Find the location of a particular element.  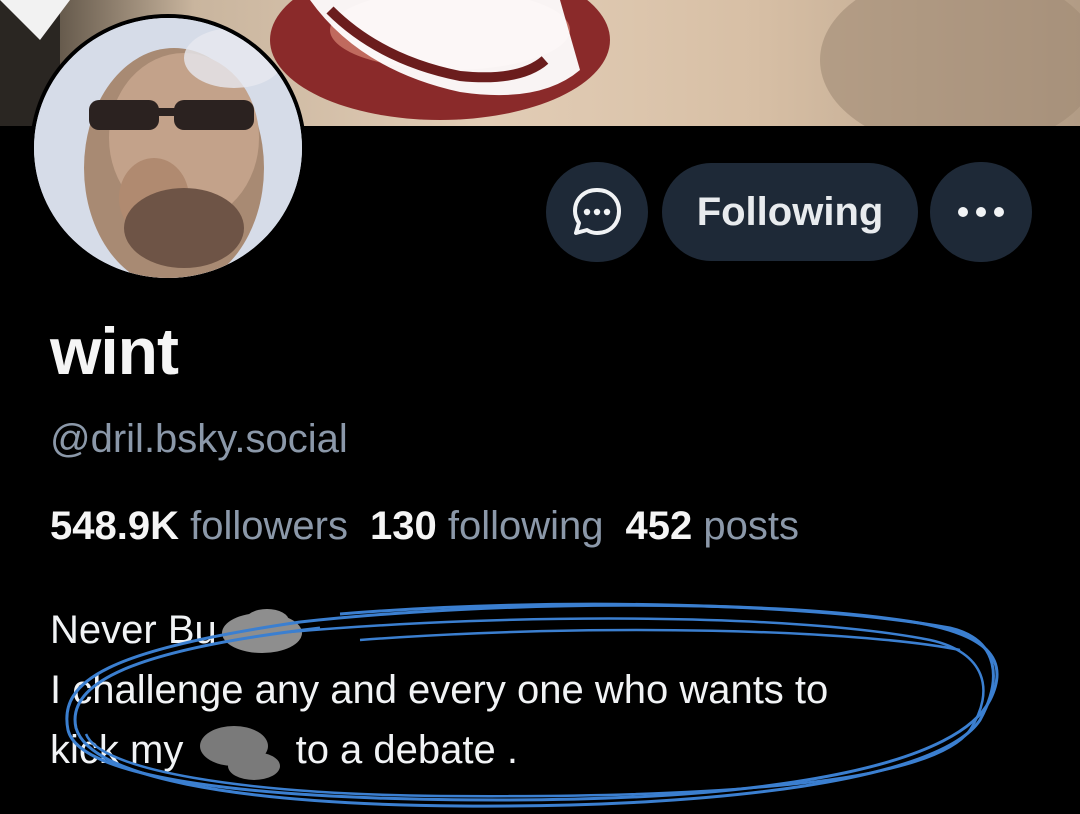

ellipsis-icon is located at coordinates (981, 212).